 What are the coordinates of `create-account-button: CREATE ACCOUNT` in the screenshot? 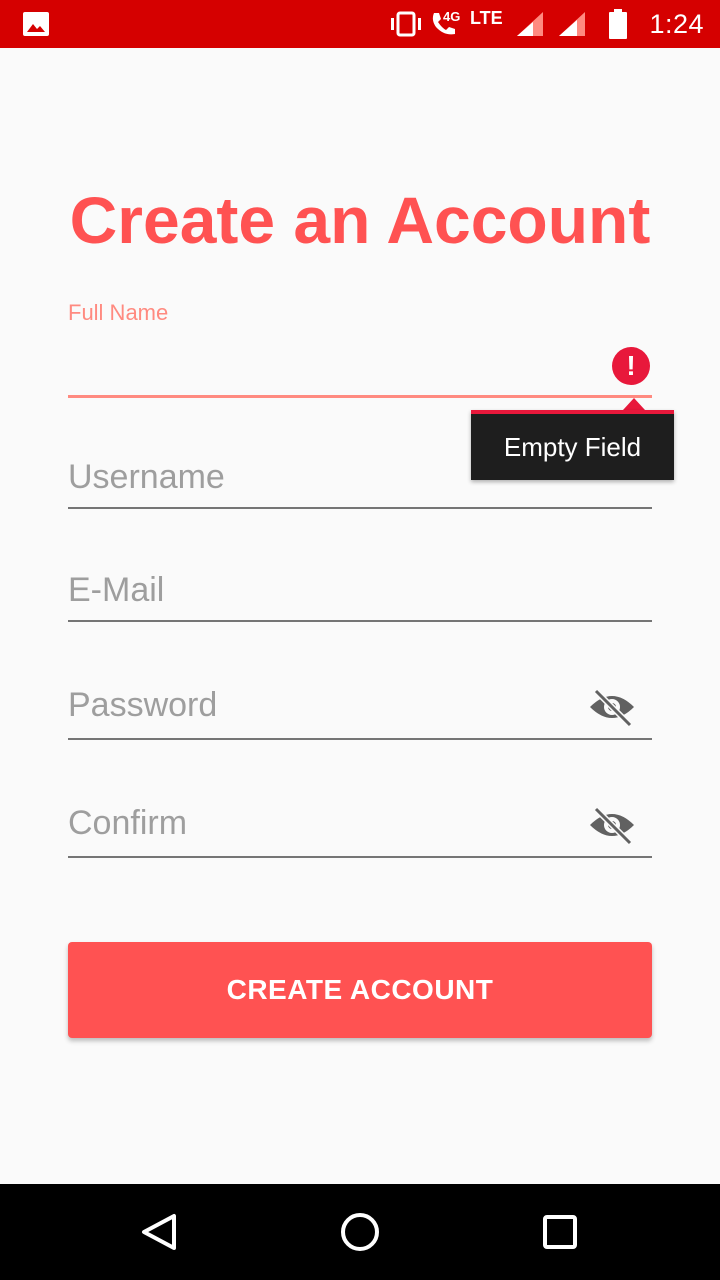 It's located at (360, 990).